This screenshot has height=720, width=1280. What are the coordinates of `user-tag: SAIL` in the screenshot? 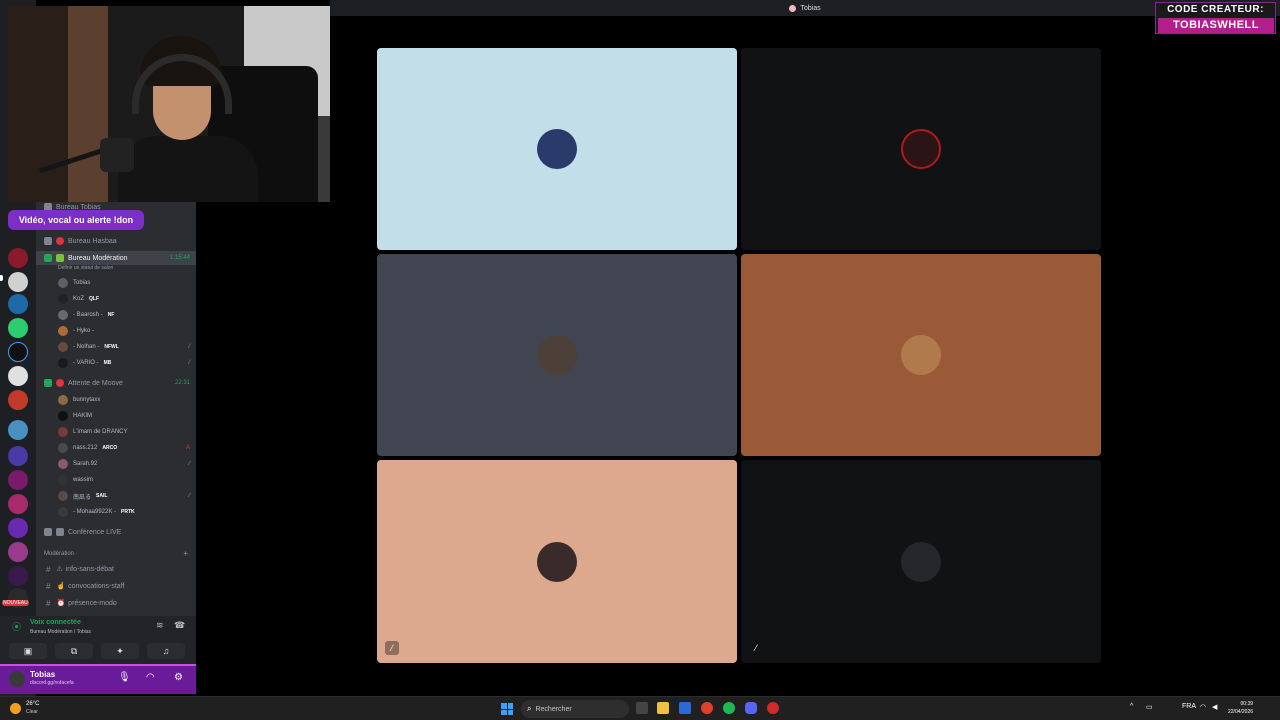 It's located at (102, 496).